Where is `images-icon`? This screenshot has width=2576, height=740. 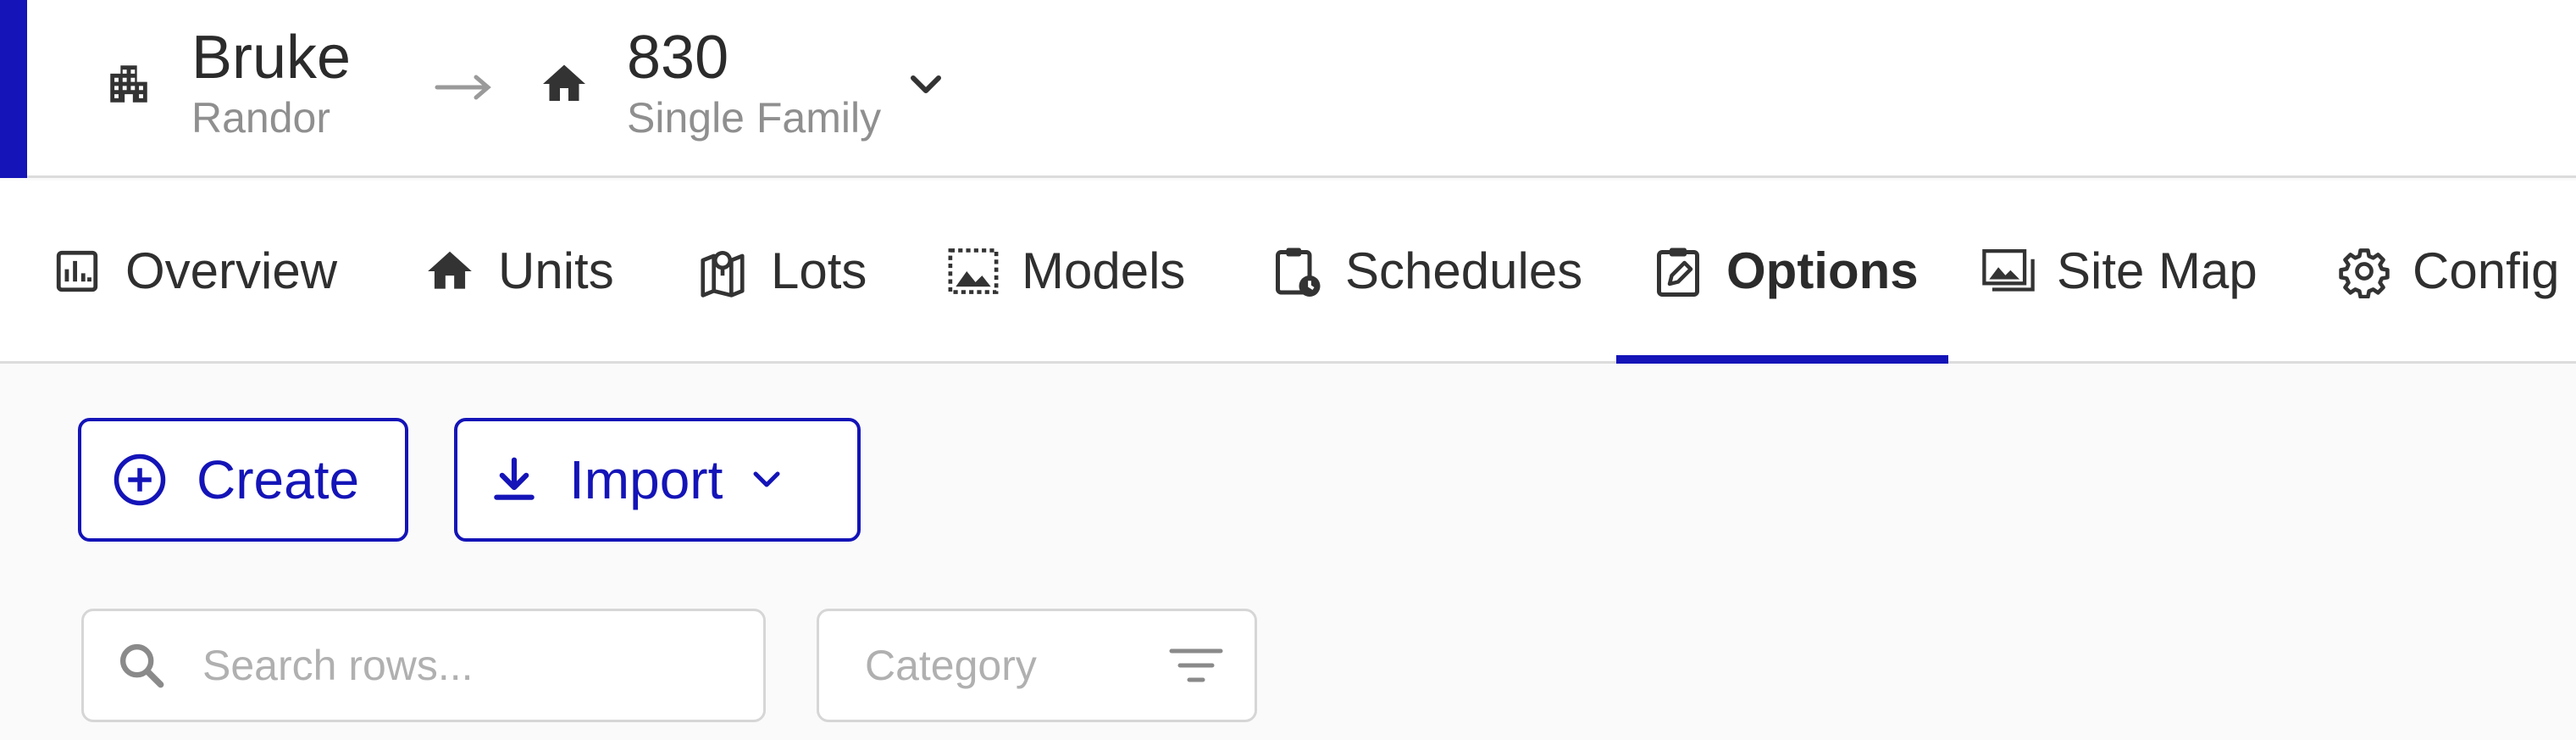
images-icon is located at coordinates (2008, 271).